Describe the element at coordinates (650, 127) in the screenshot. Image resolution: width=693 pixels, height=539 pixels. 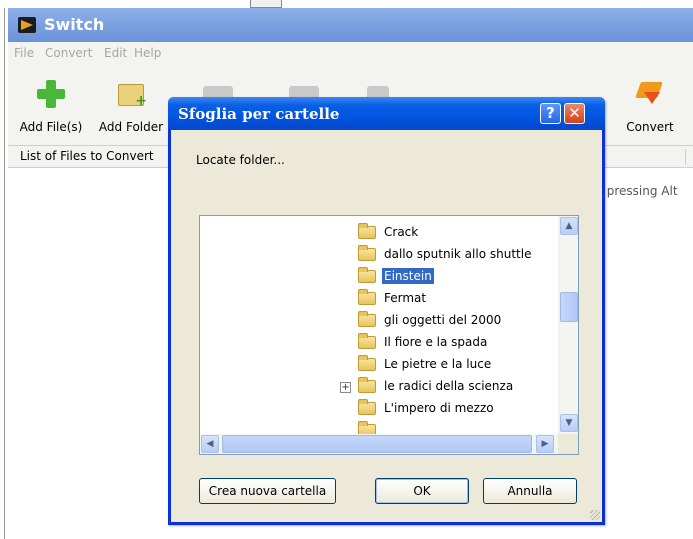
I see `convert-label: Convert` at that location.